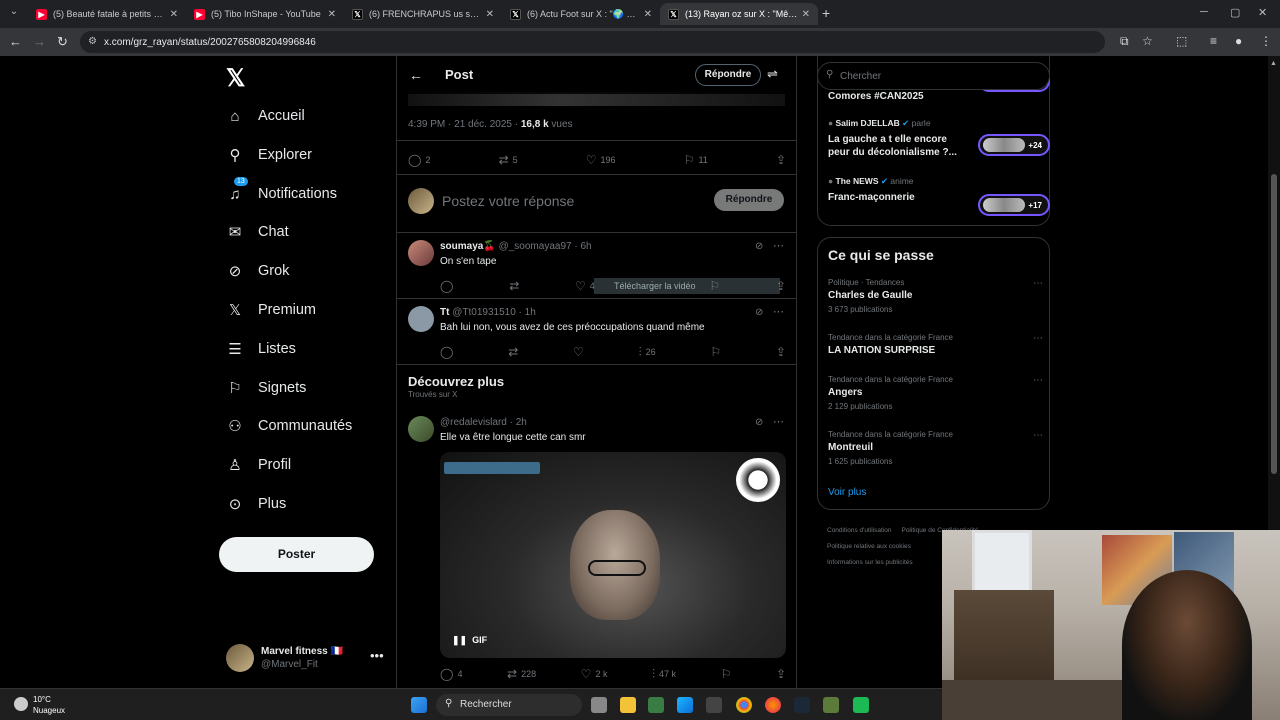  Describe the element at coordinates (451, 674) in the screenshot. I see `reply-action: ◯ 4` at that location.